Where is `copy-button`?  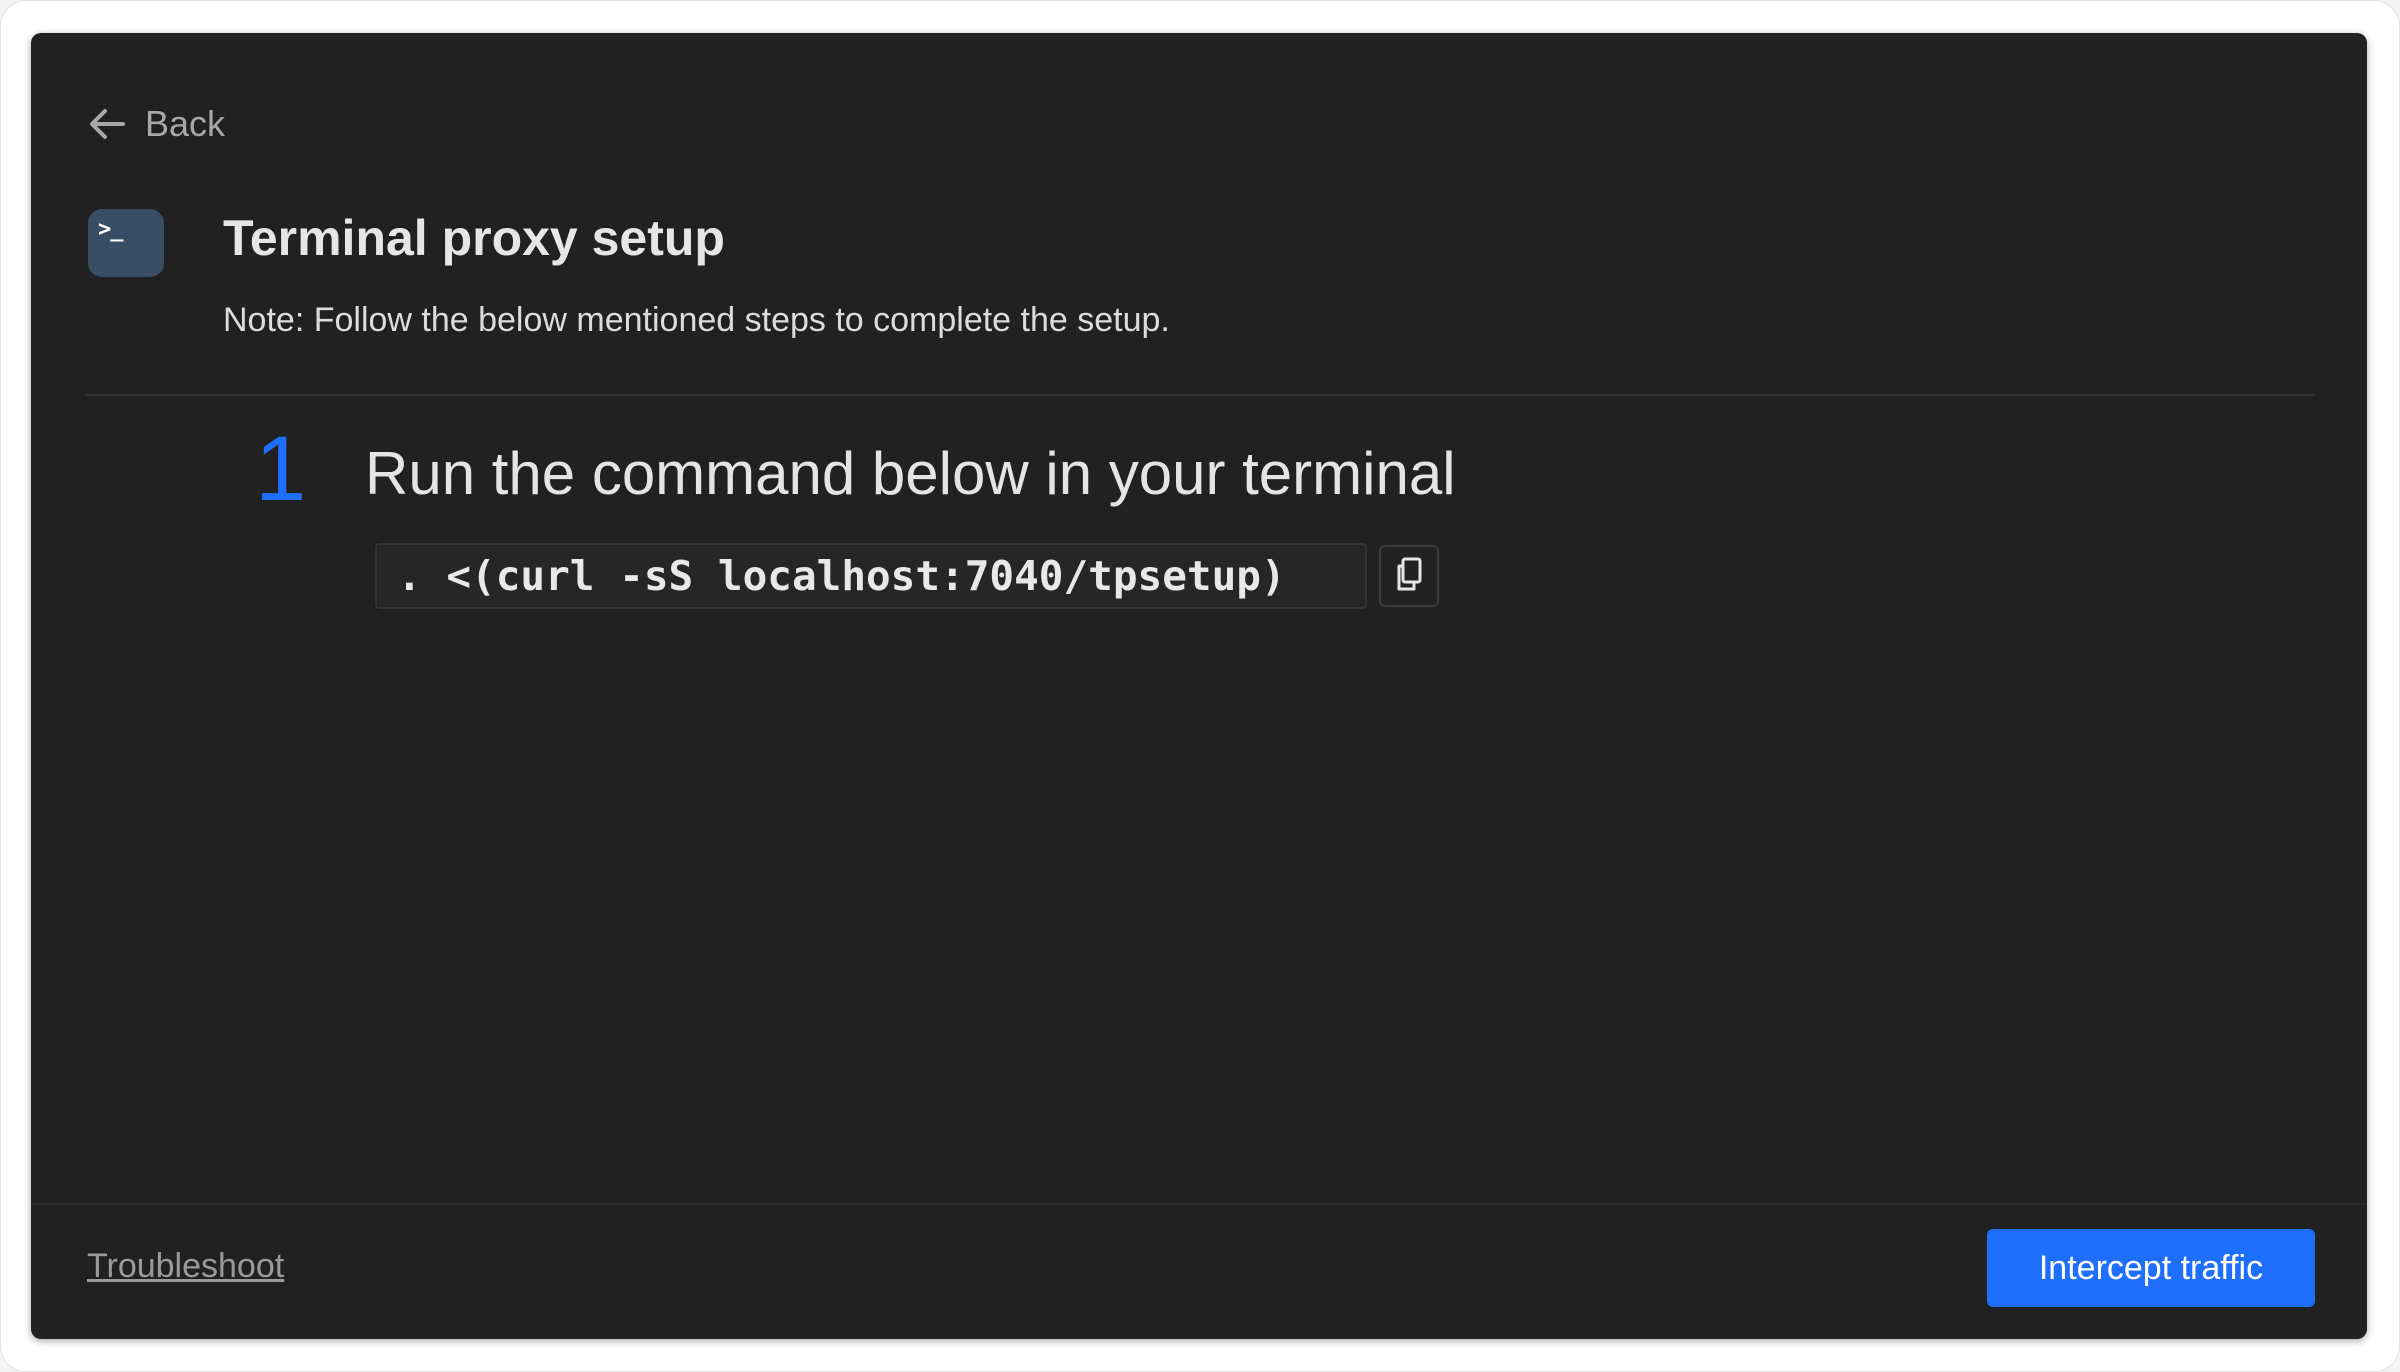 copy-button is located at coordinates (1409, 576).